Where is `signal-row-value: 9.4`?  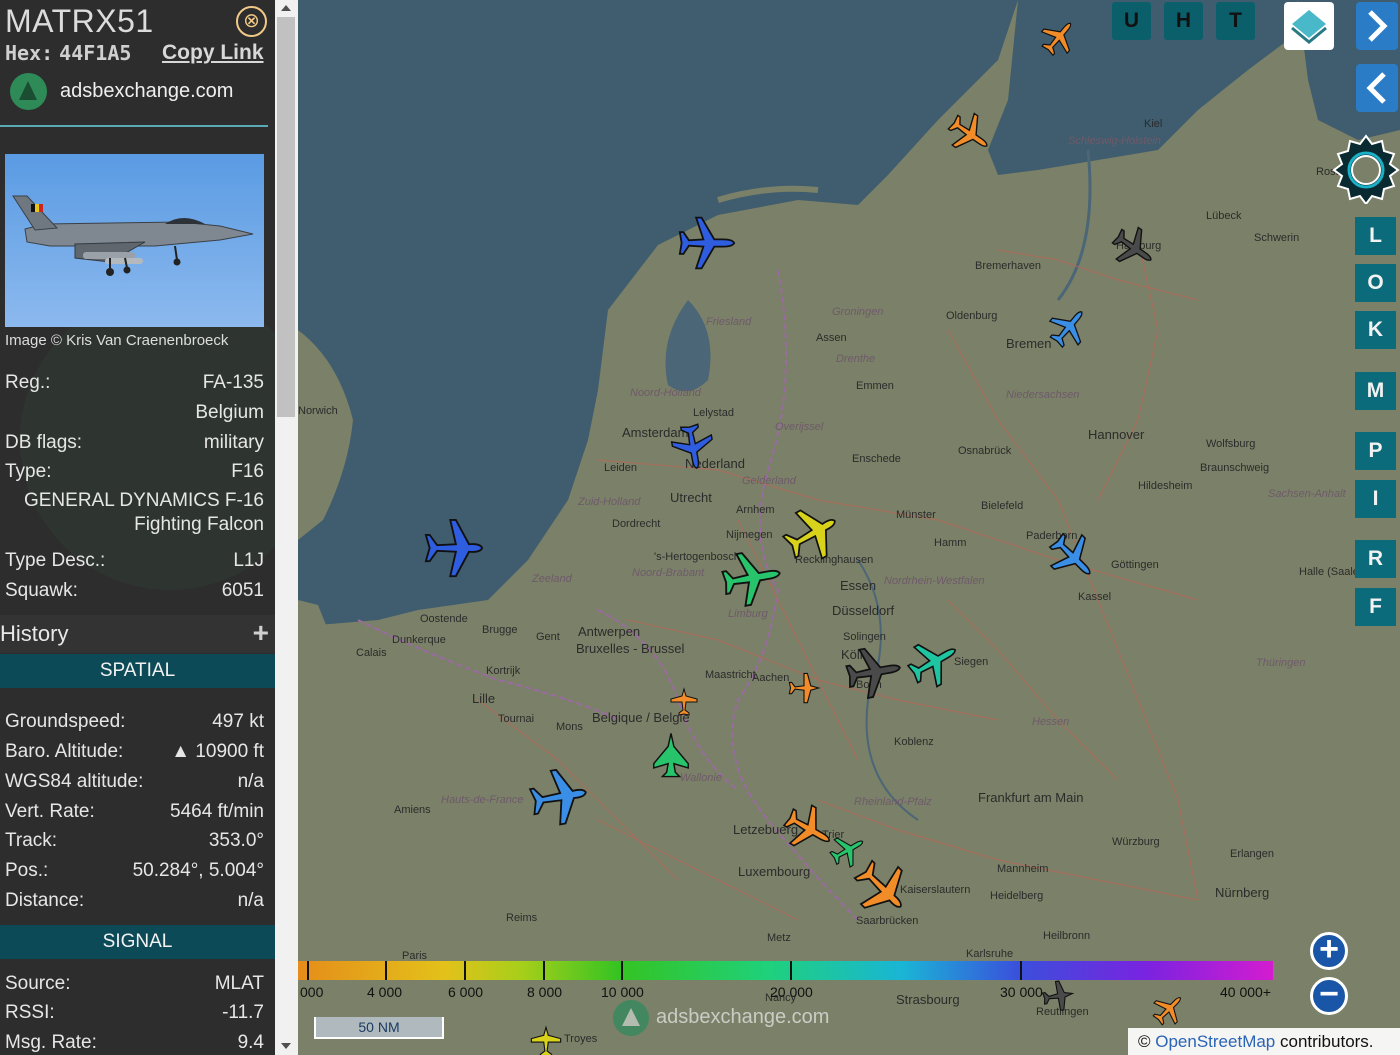 signal-row-value: 9.4 is located at coordinates (250, 1042).